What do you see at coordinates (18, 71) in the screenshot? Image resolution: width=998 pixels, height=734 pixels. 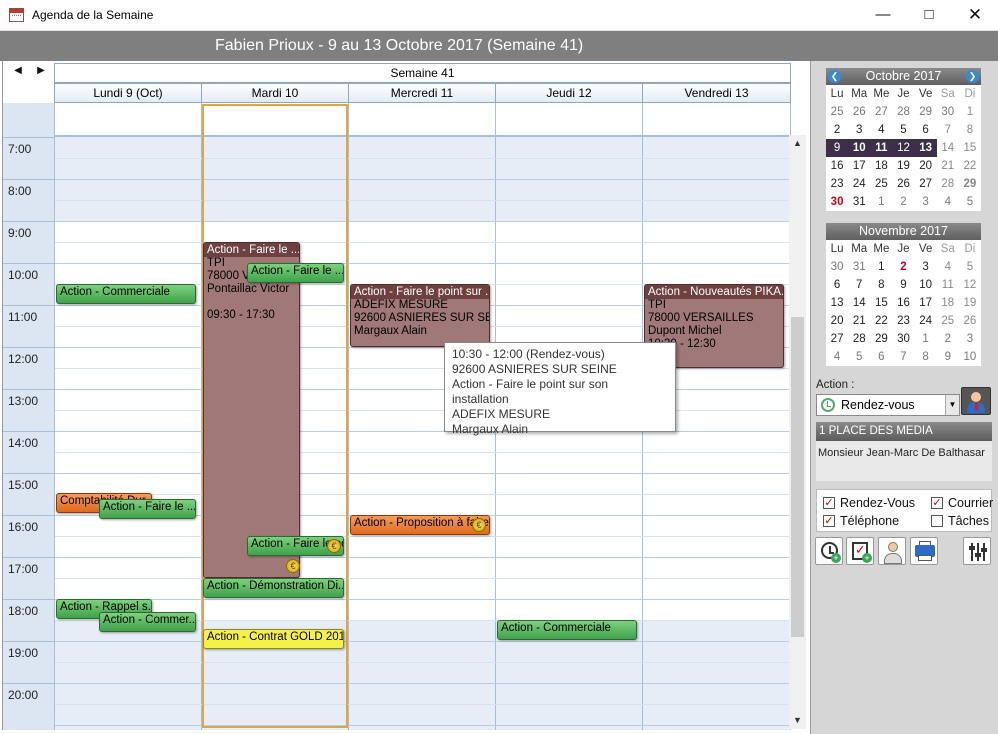 I see `prev-week-button: ◀` at bounding box center [18, 71].